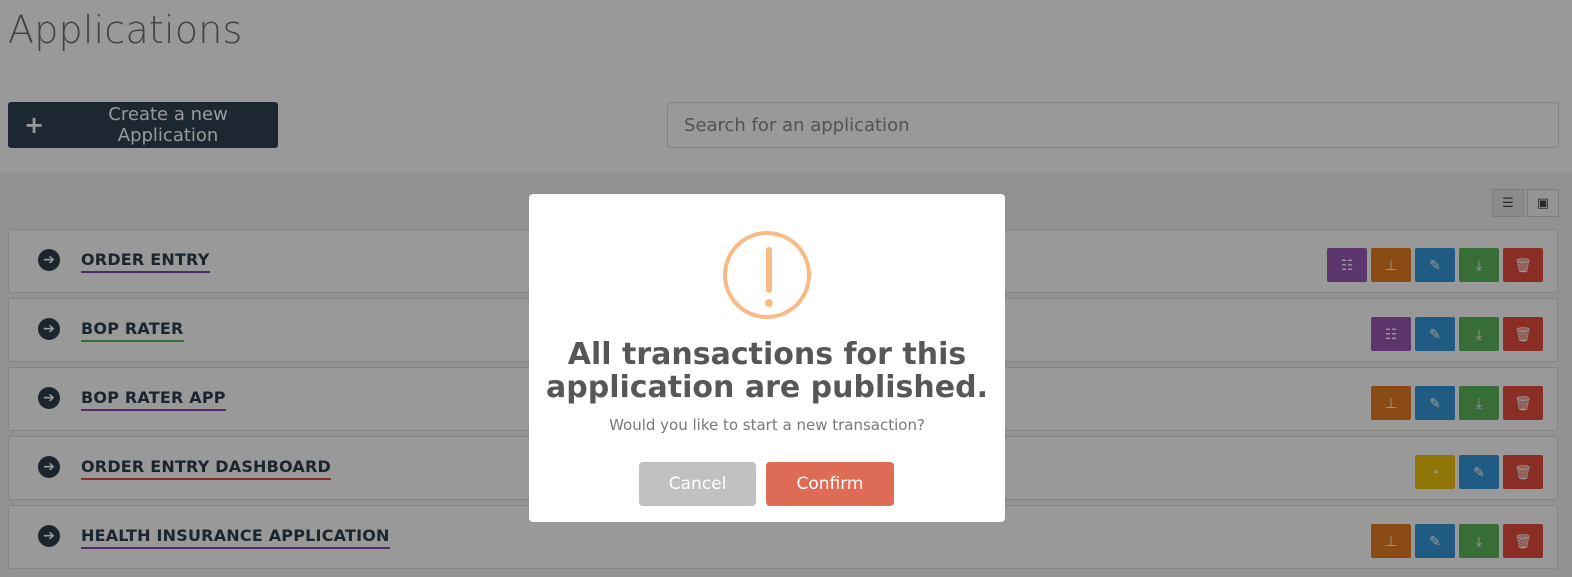  I want to click on cancel-button: Cancel, so click(697, 484).